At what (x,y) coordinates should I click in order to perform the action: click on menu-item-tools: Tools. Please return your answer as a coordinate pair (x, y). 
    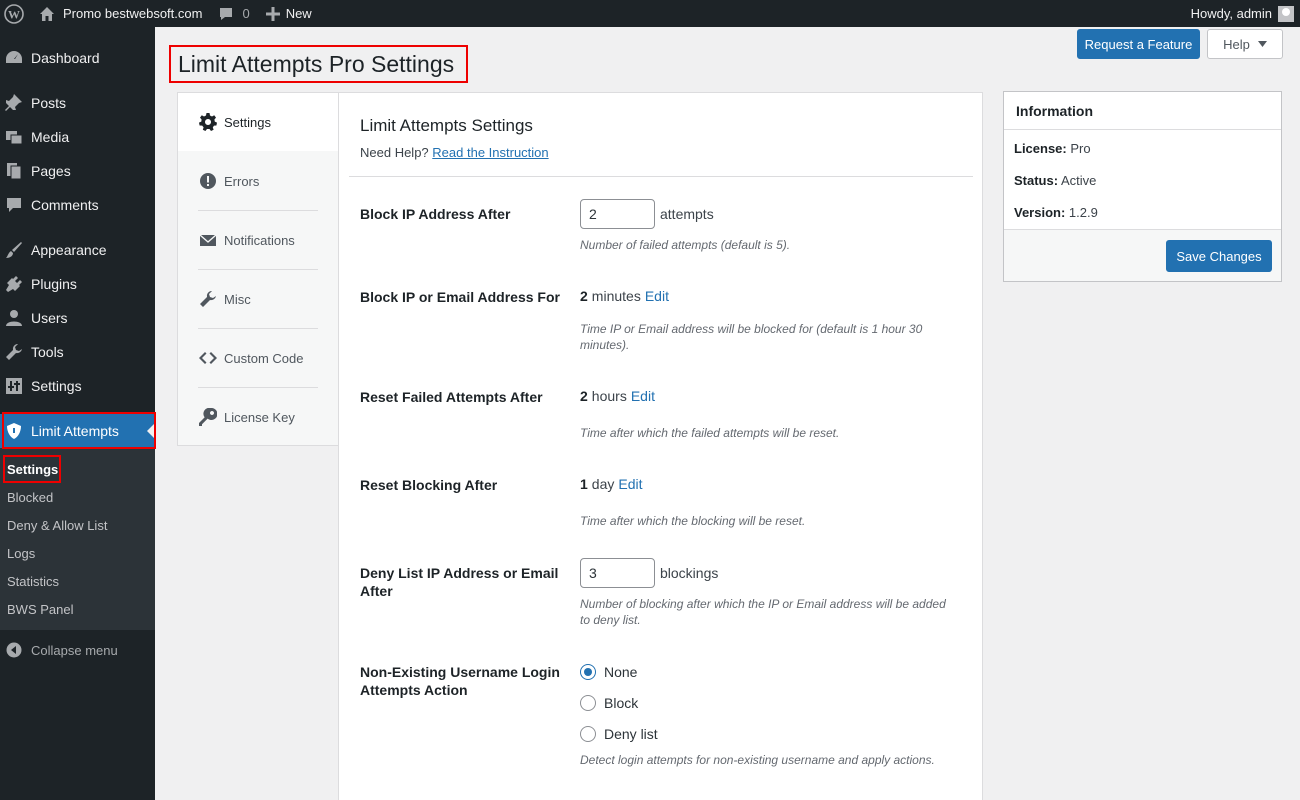
    Looking at the image, I should click on (77, 352).